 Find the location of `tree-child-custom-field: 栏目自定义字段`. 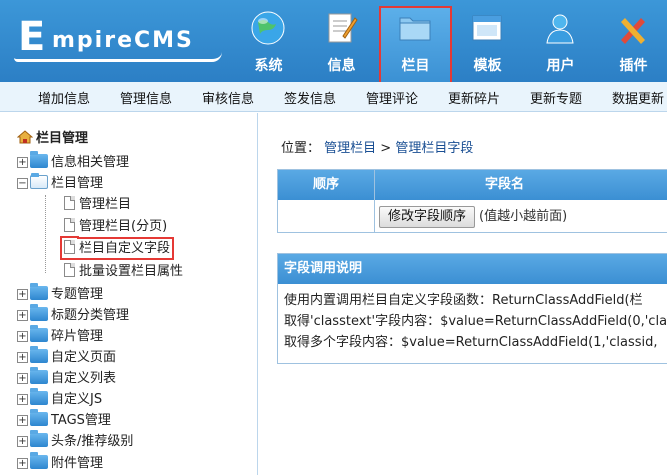

tree-child-custom-field: 栏目自定义字段 is located at coordinates (117, 248).